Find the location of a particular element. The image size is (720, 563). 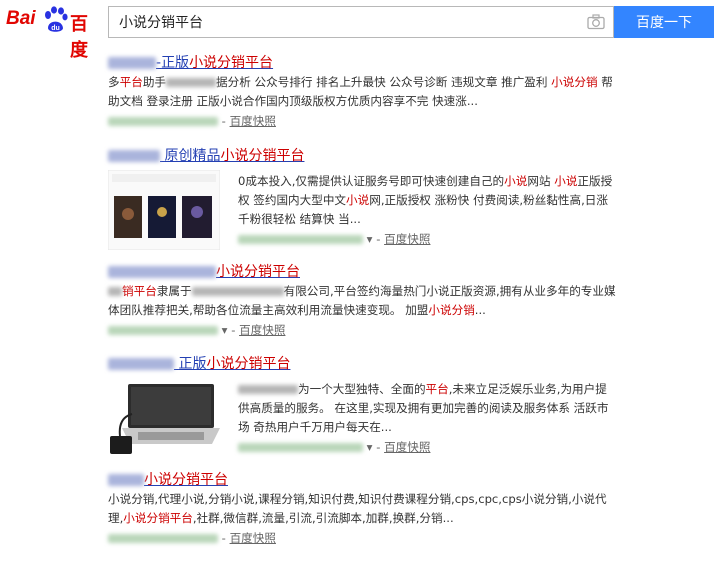

title-part: 正版 is located at coordinates (175, 63).